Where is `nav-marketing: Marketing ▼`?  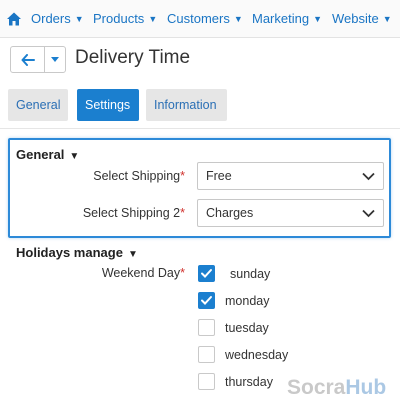 nav-marketing: Marketing ▼ is located at coordinates (287, 18).